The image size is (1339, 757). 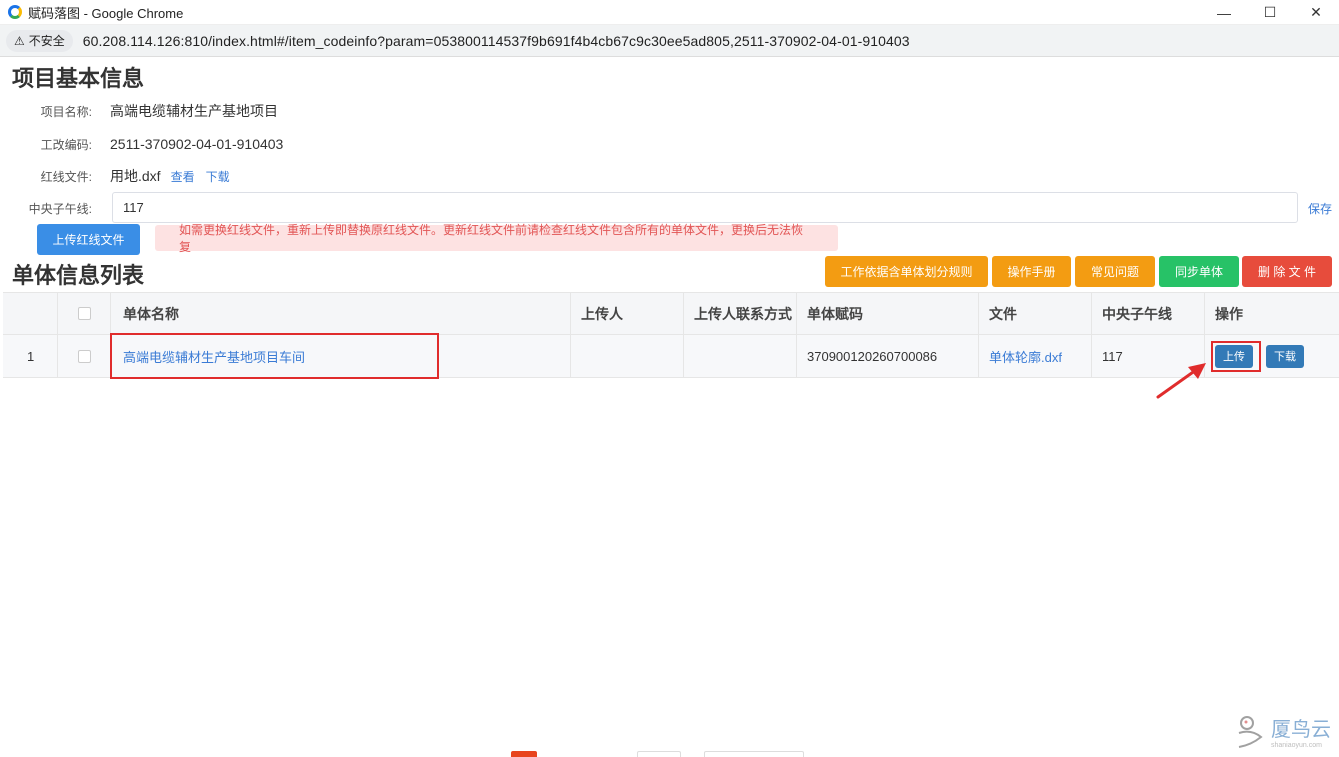 I want to click on unit-name-cell: 高端电缆辅材生产基地项目车间, so click(x=341, y=356).